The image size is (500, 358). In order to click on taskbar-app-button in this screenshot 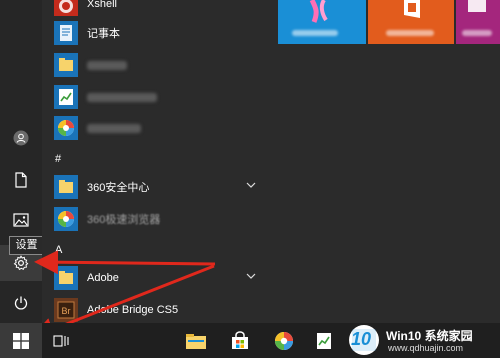, I will do `click(324, 340)`.